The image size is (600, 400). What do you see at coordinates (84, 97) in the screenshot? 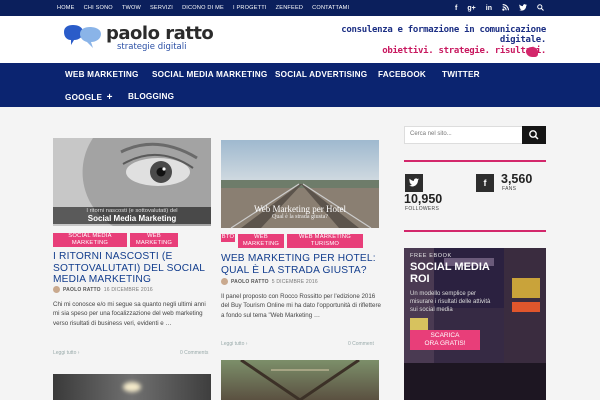
I see `nav-google-label: GOOGLE` at bounding box center [84, 97].